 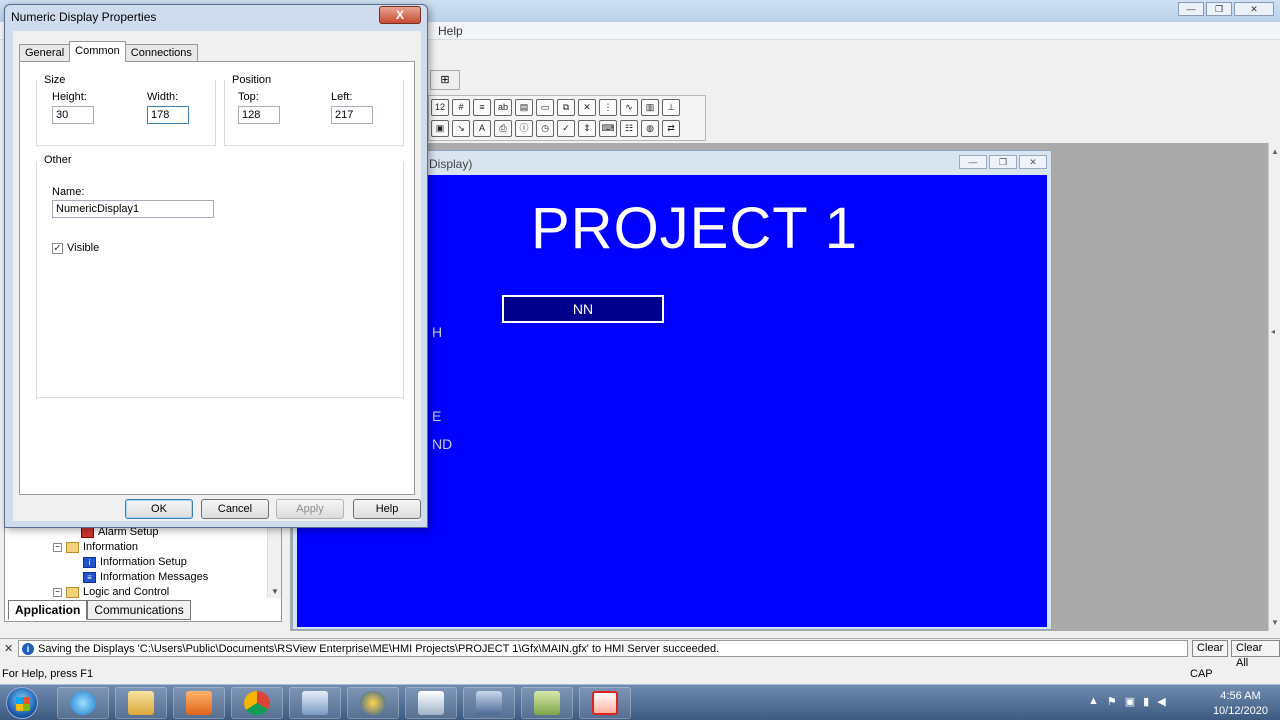 What do you see at coordinates (566, 128) in the screenshot?
I see `ack-tool-icon: ✓` at bounding box center [566, 128].